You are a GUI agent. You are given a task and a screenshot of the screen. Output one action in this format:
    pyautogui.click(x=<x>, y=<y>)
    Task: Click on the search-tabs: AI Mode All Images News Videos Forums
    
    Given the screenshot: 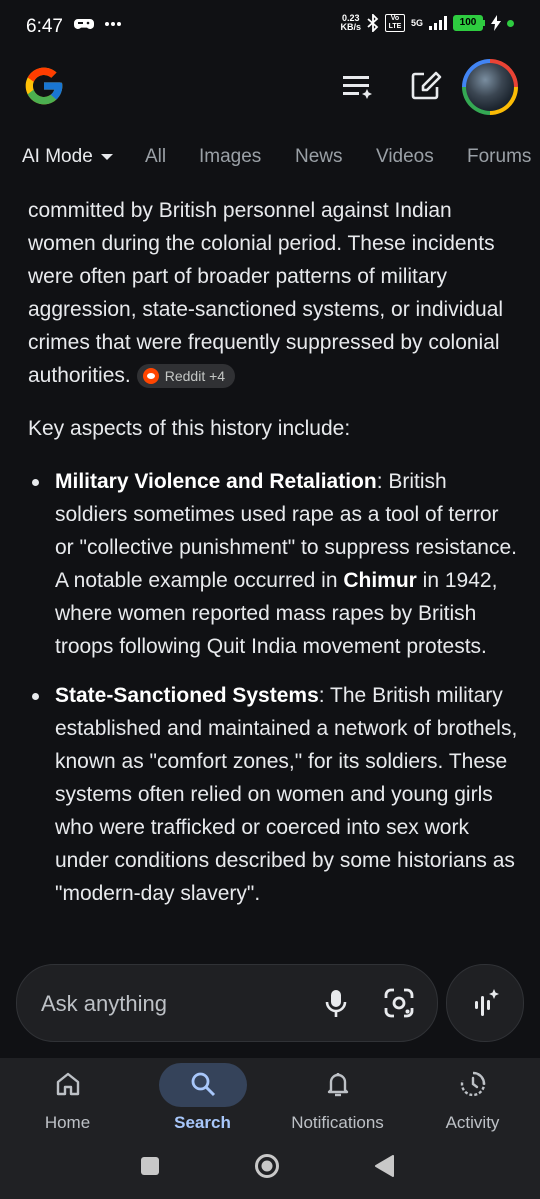 What is the action you would take?
    pyautogui.click(x=270, y=158)
    